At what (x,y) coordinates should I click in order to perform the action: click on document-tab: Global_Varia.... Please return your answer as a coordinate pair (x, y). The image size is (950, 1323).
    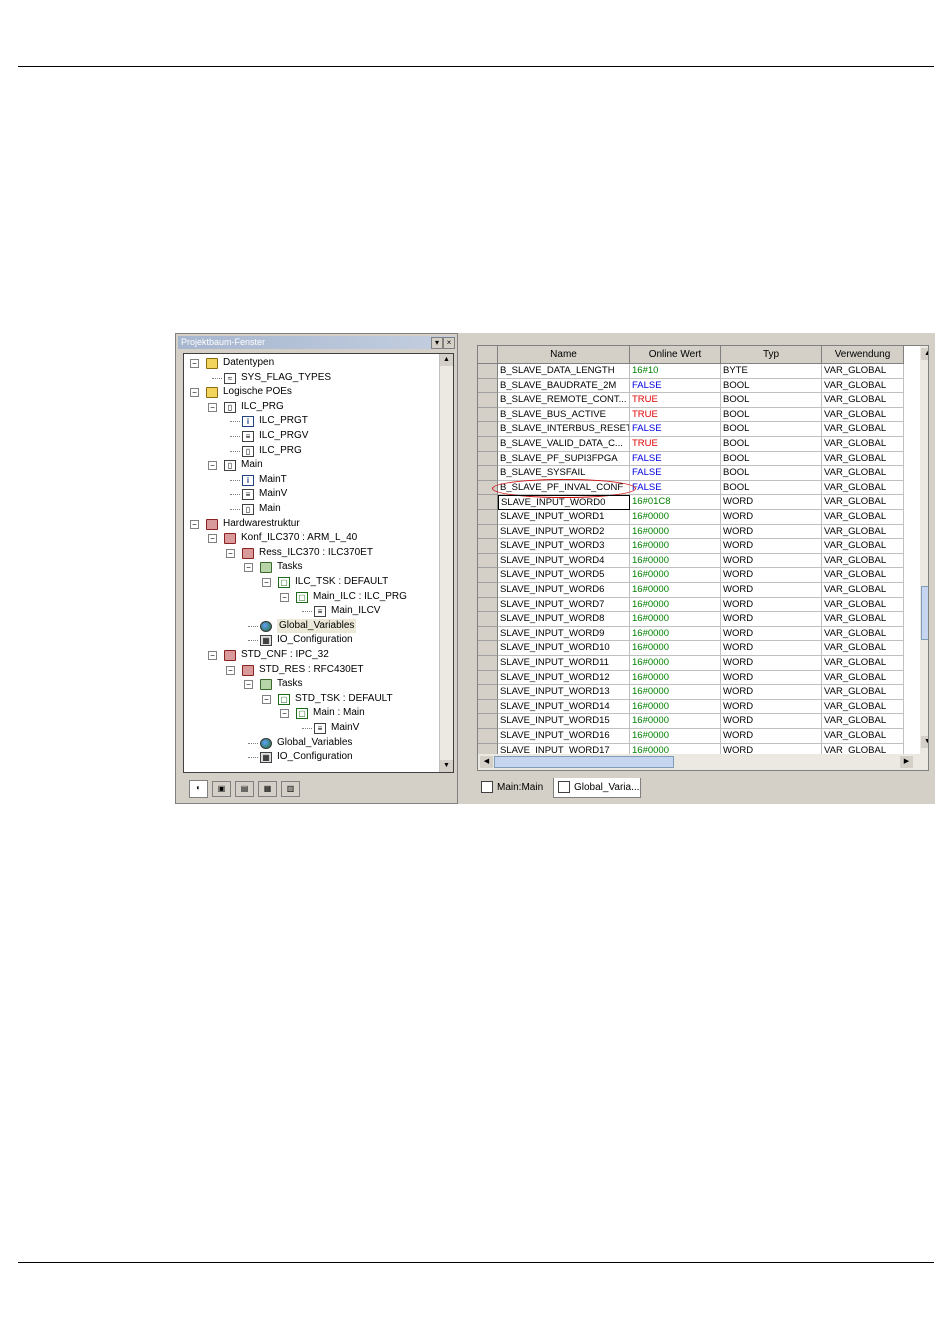
    Looking at the image, I should click on (597, 788).